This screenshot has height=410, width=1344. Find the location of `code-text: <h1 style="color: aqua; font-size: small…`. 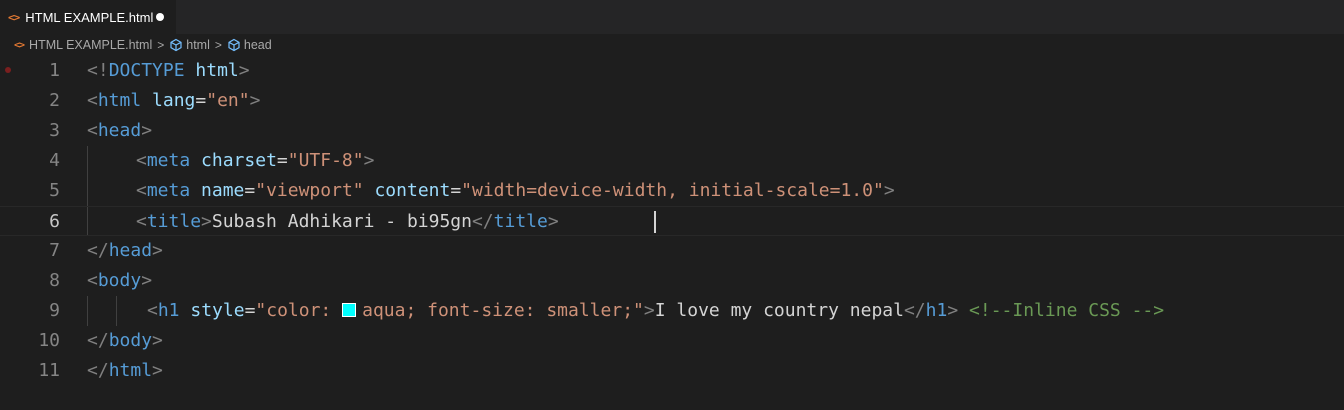

code-text: <h1 style="color: aqua; font-size: small… is located at coordinates (655, 311).